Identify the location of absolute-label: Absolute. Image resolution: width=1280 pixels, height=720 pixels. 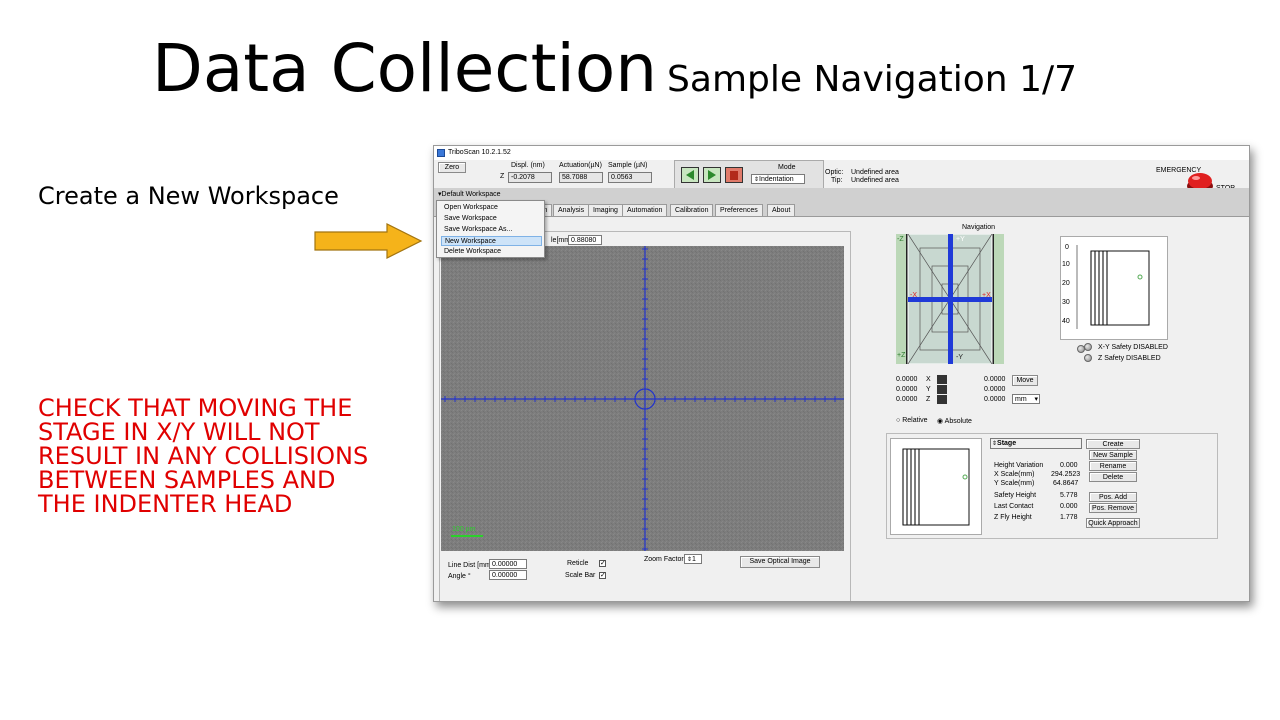
(958, 421).